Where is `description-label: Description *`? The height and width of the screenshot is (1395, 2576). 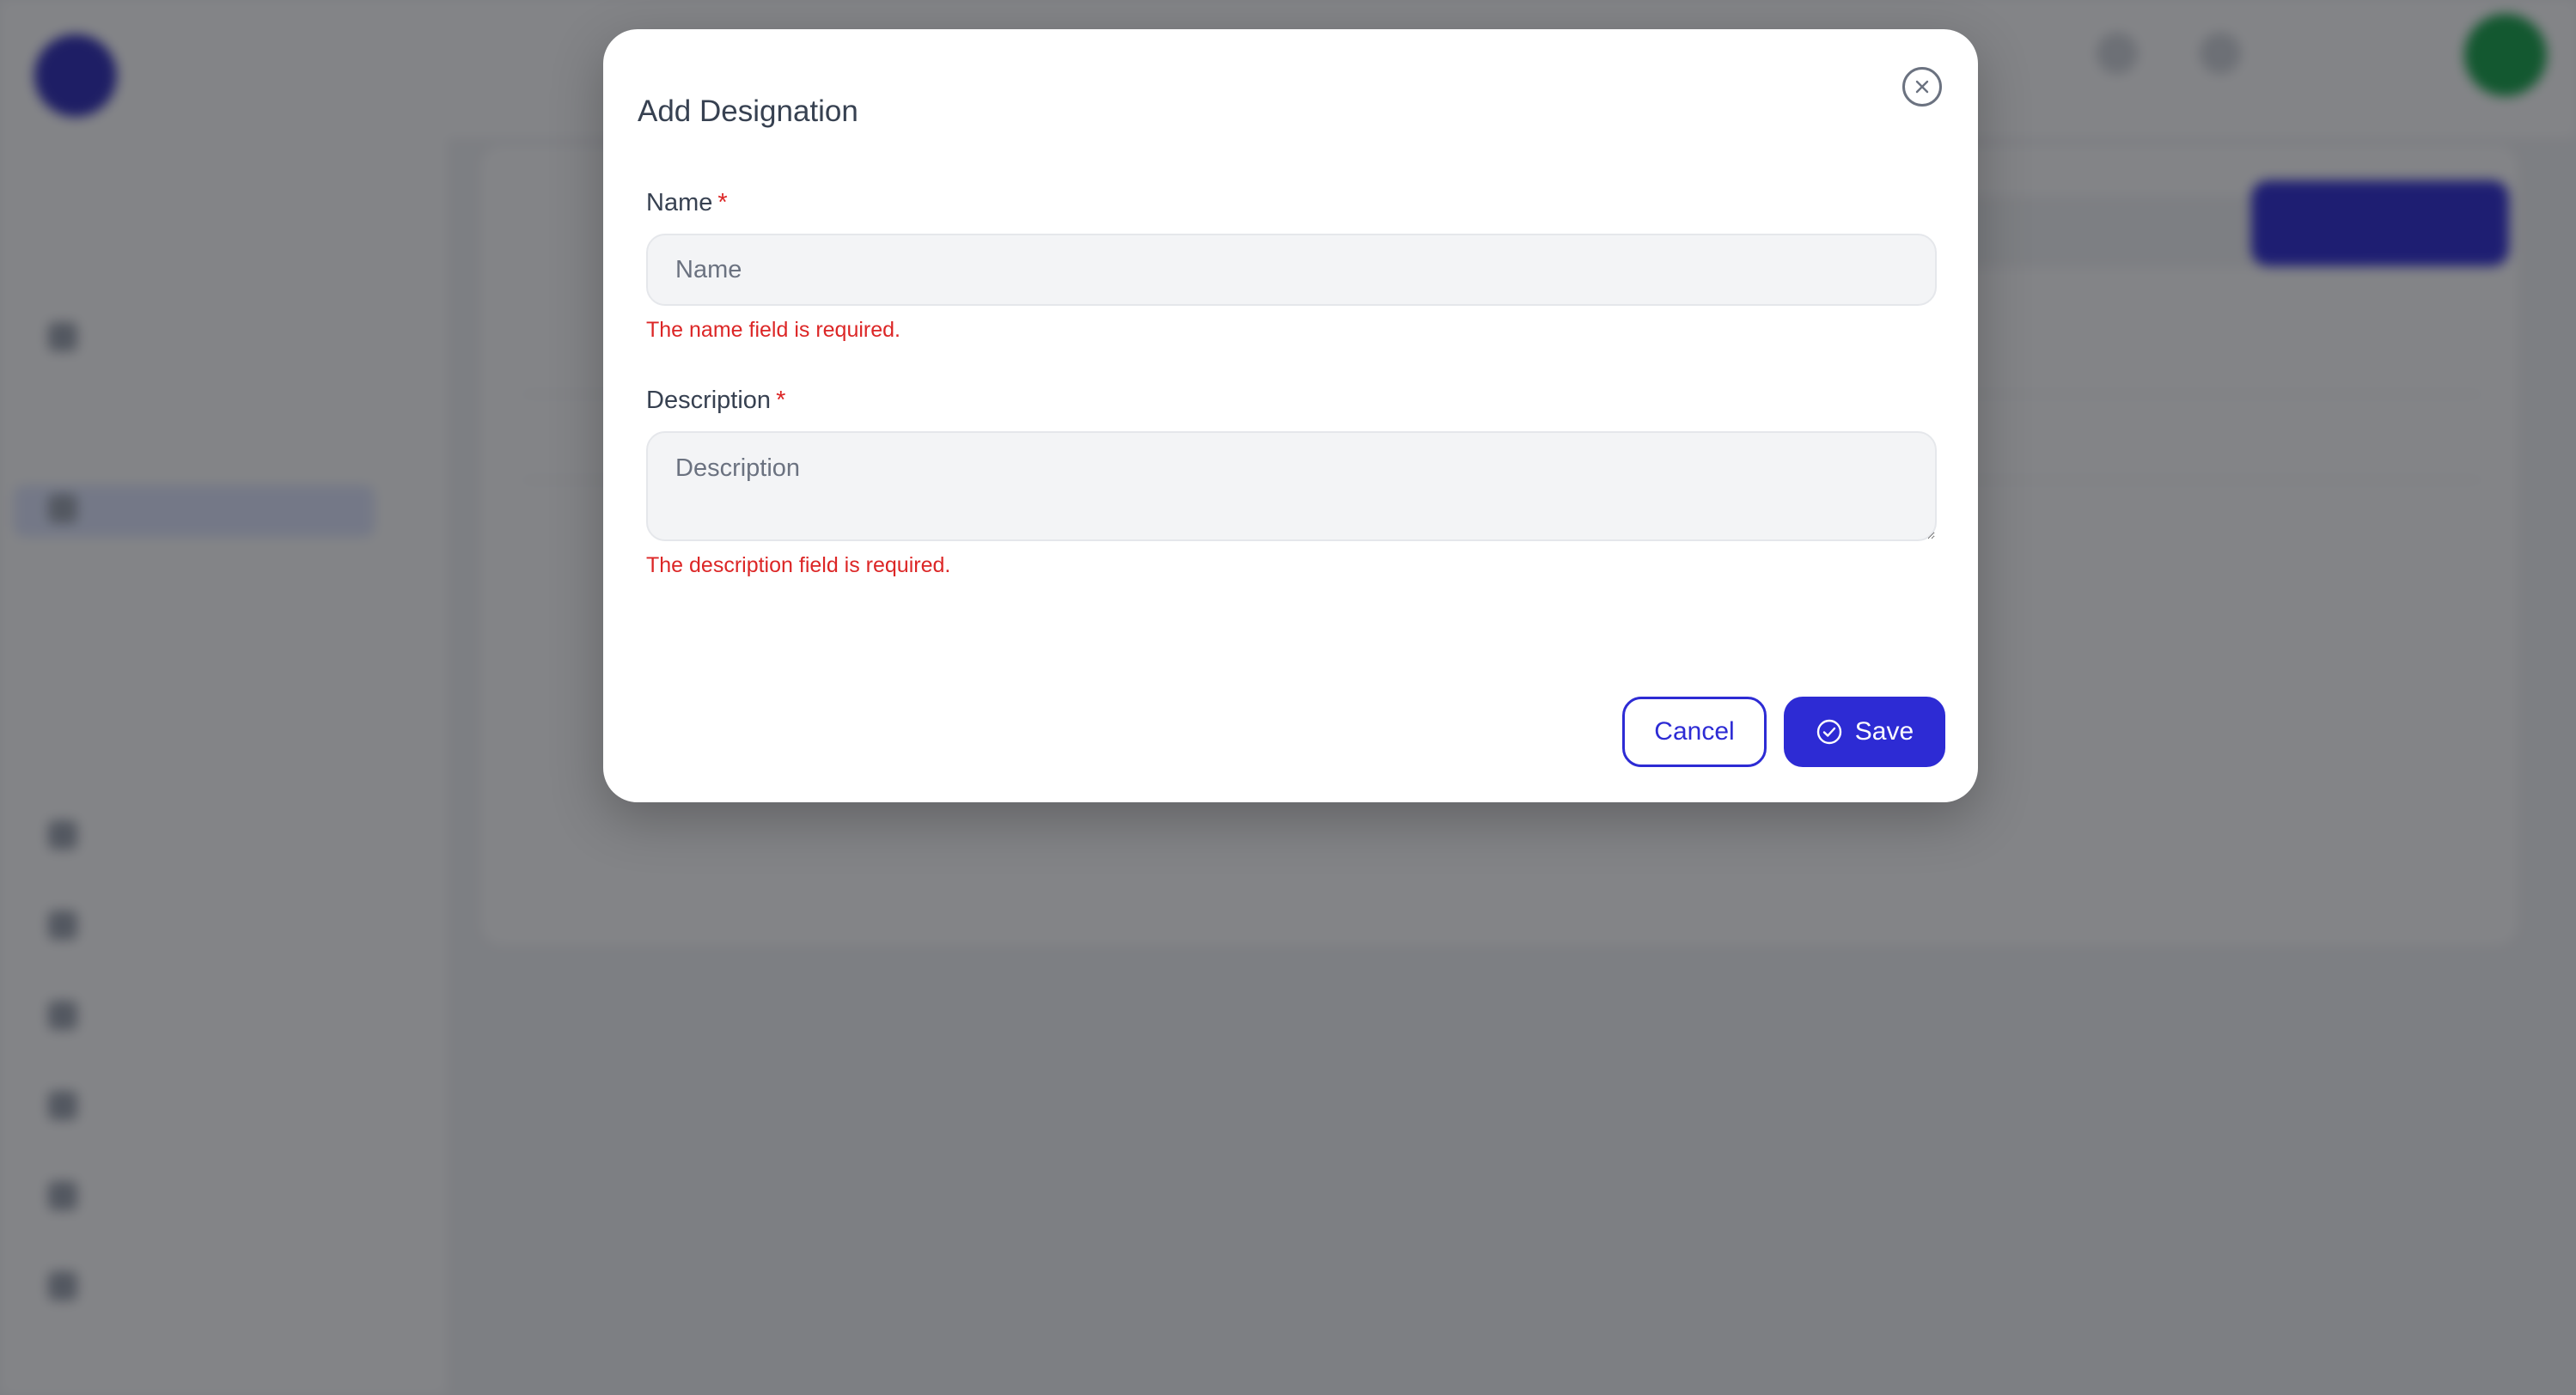 description-label: Description * is located at coordinates (716, 401).